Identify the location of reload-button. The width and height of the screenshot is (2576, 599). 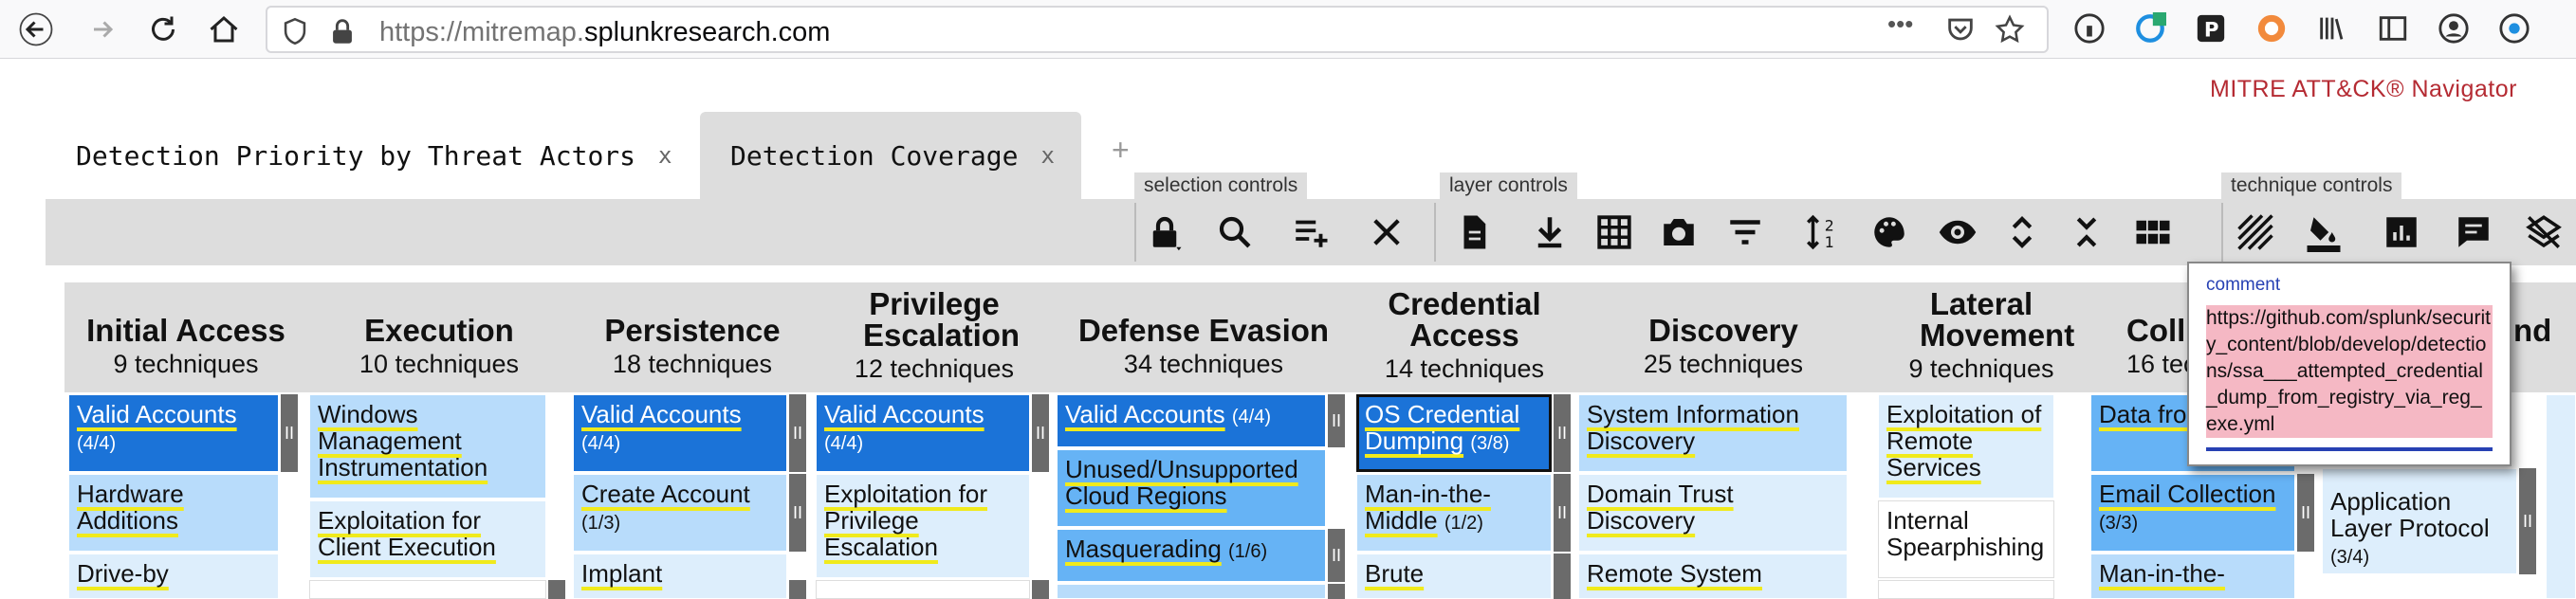
(163, 30).